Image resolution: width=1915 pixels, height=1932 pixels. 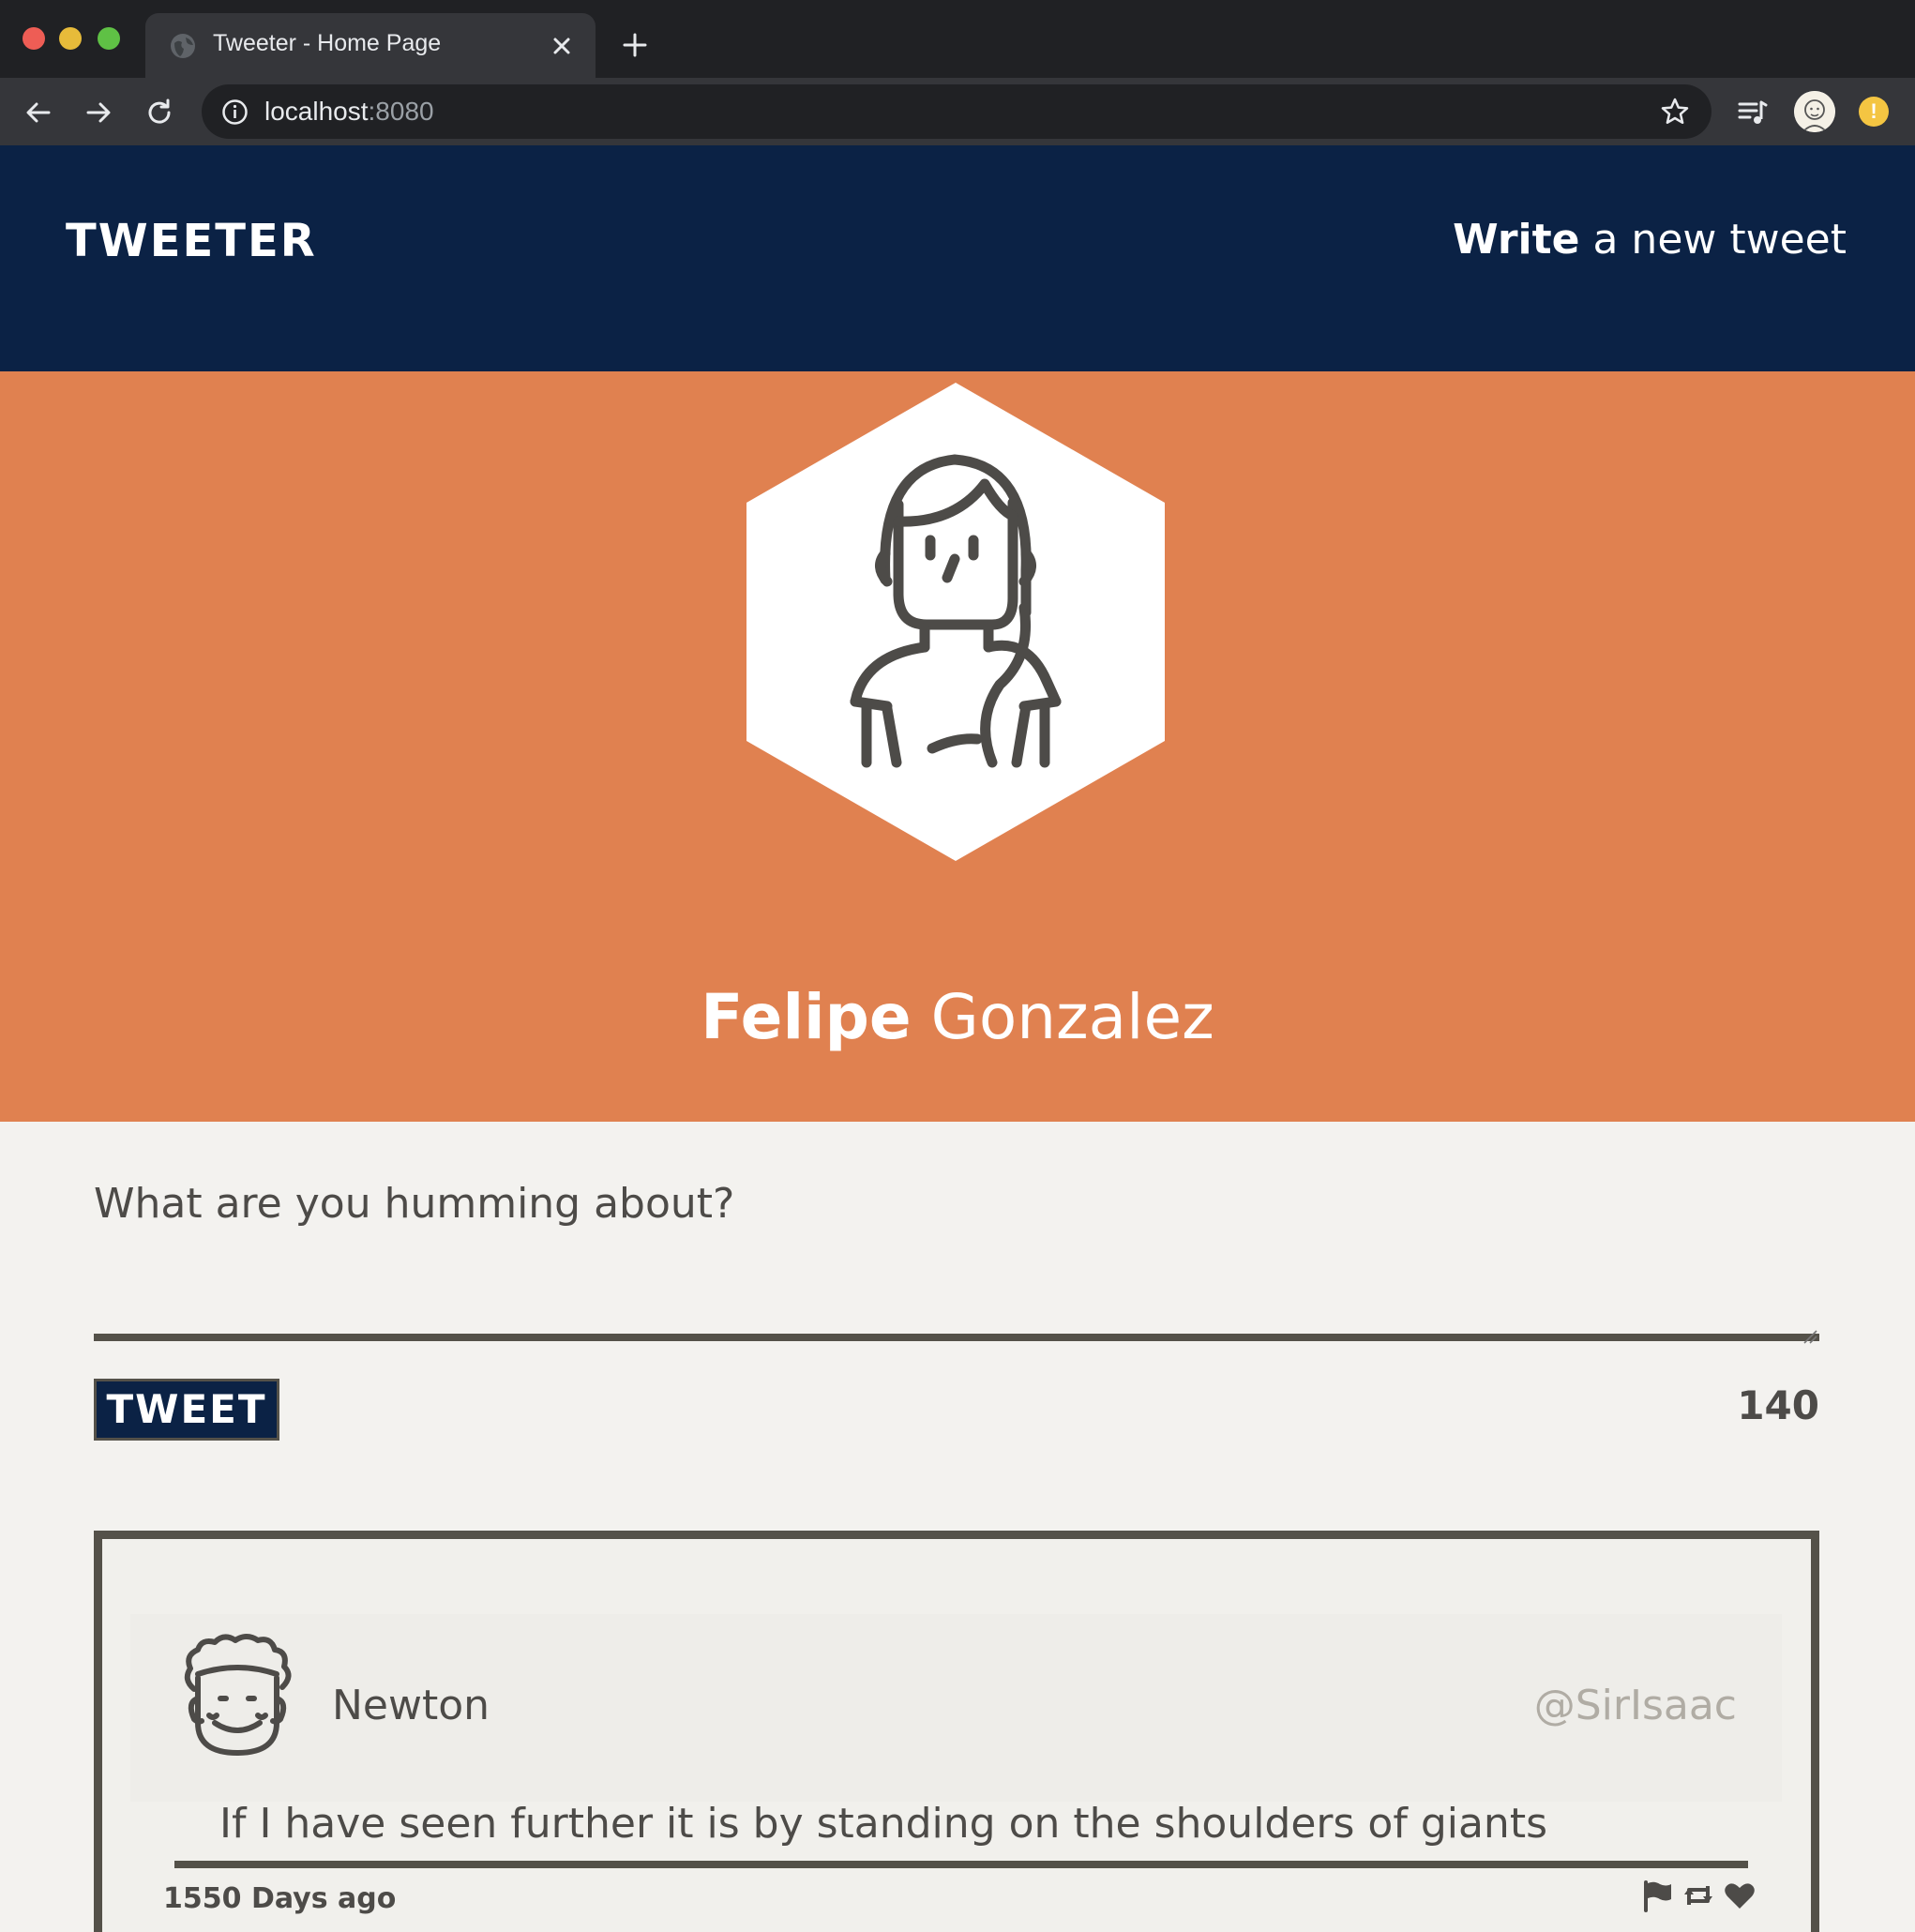 What do you see at coordinates (235, 112) in the screenshot?
I see `info-icon` at bounding box center [235, 112].